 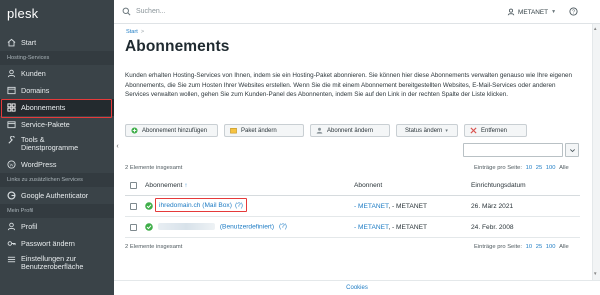 I want to click on breadcrumb: Start >, so click(x=135, y=32).